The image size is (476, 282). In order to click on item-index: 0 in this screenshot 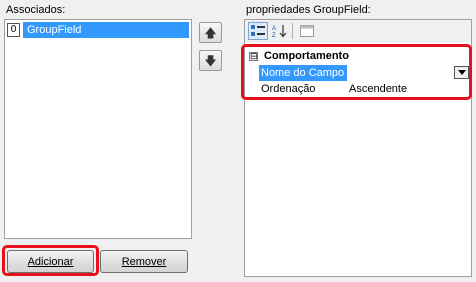, I will do `click(13, 30)`.